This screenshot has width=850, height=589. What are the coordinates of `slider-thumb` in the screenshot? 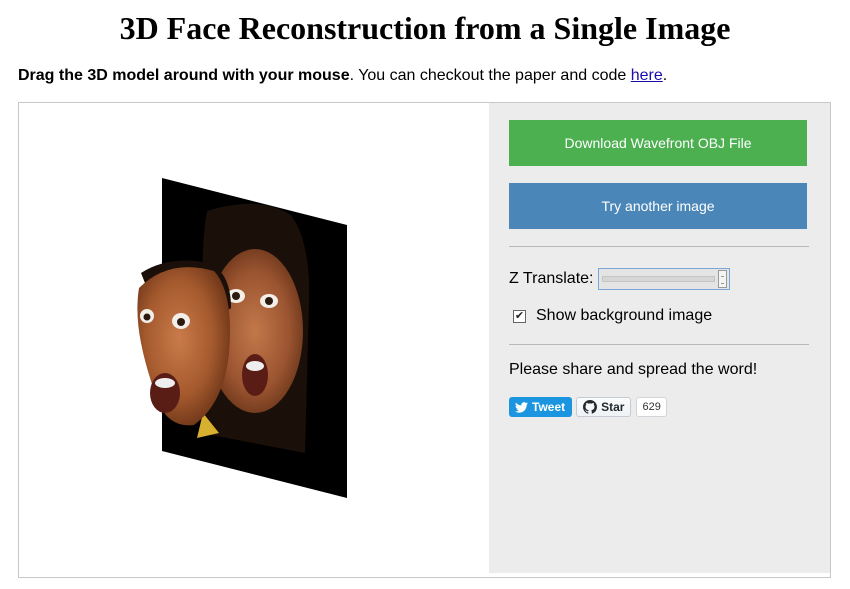 It's located at (723, 279).